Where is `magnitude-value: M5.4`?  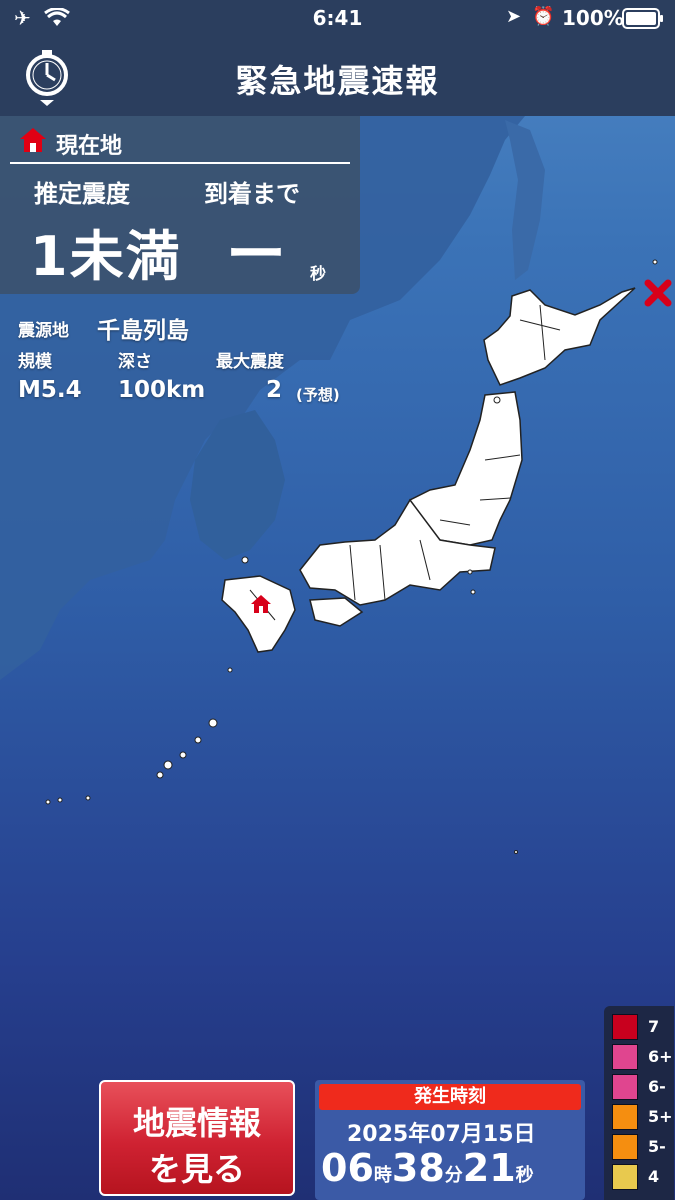
magnitude-value: M5.4 is located at coordinates (50, 390).